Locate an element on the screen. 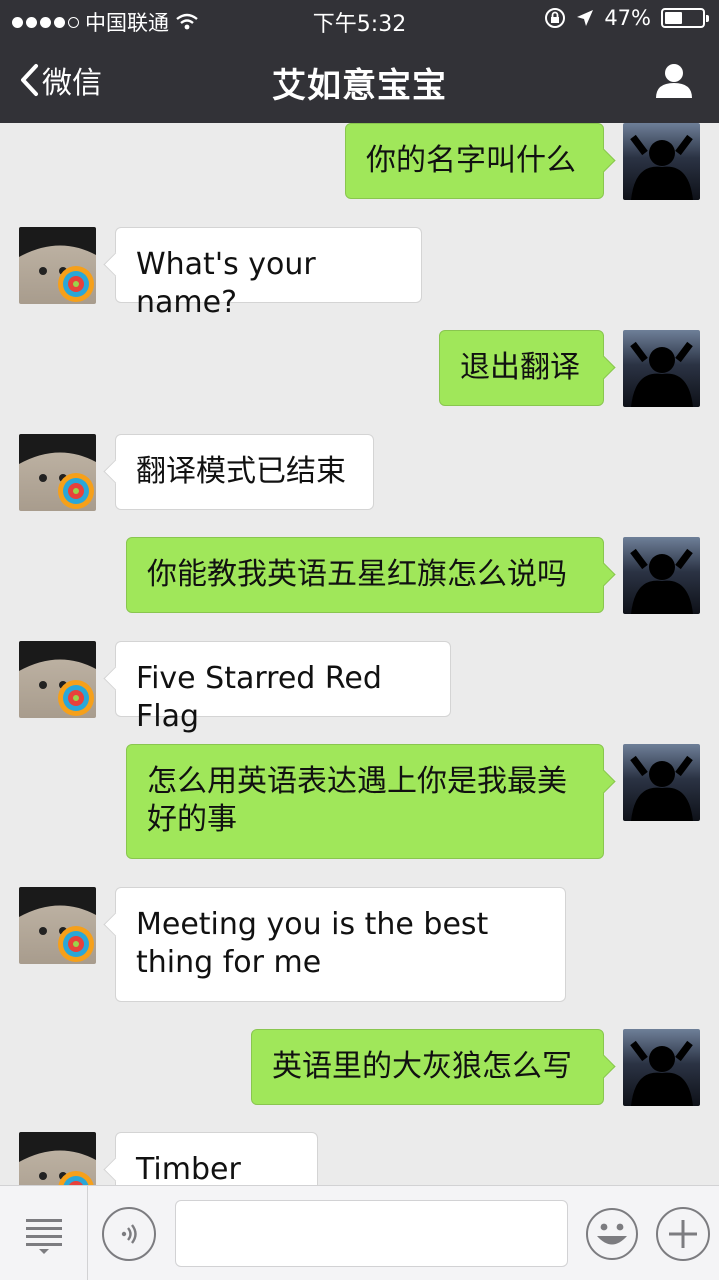 The image size is (719, 1280). person-icon is located at coordinates (674, 81).